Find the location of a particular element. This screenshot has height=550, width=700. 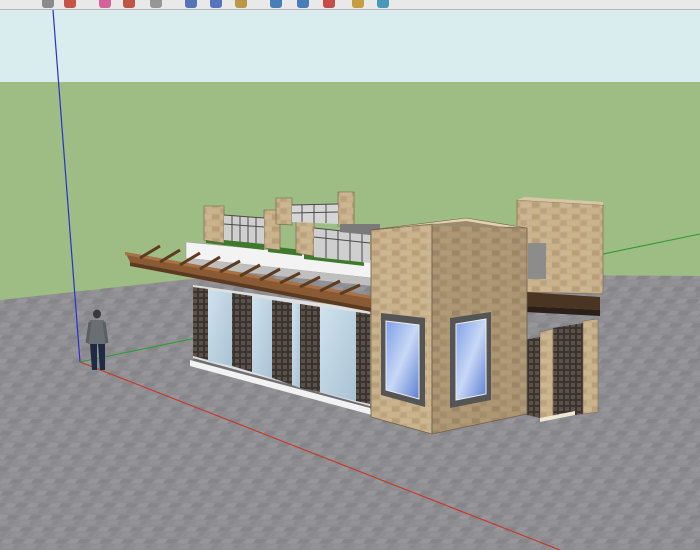

rotate-icon is located at coordinates (216, 4).